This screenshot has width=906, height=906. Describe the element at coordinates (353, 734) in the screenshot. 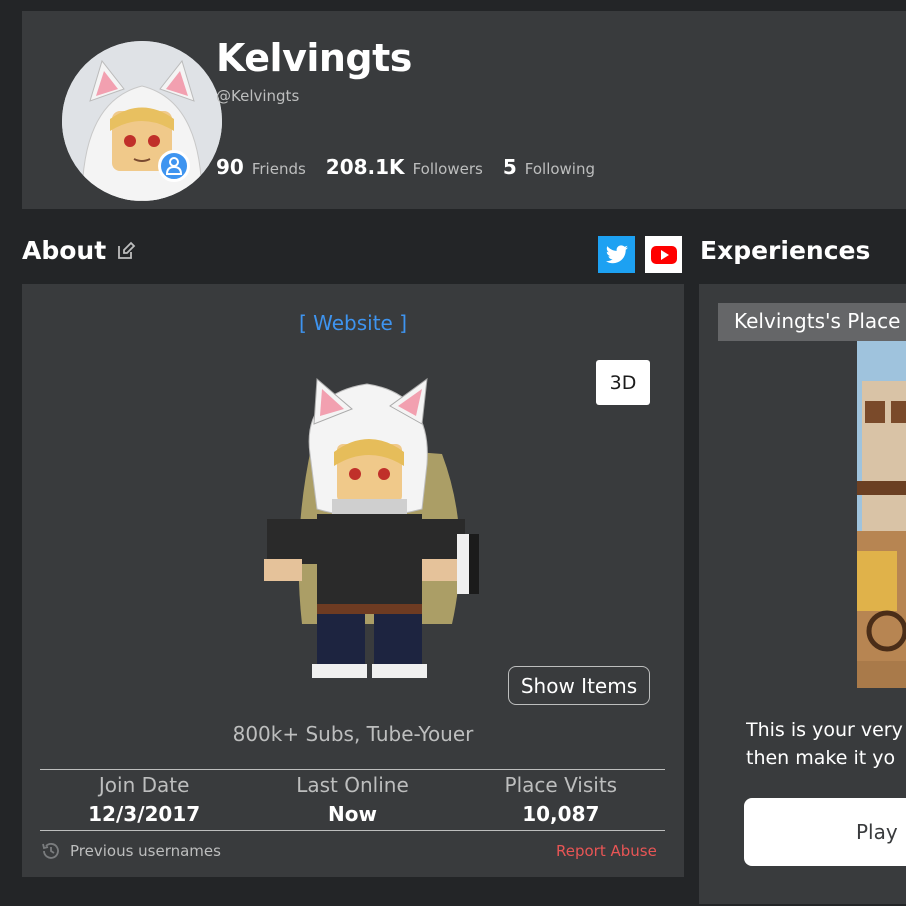

I see `profile-blurb: 800k+ Subs, Tube-Youer` at that location.